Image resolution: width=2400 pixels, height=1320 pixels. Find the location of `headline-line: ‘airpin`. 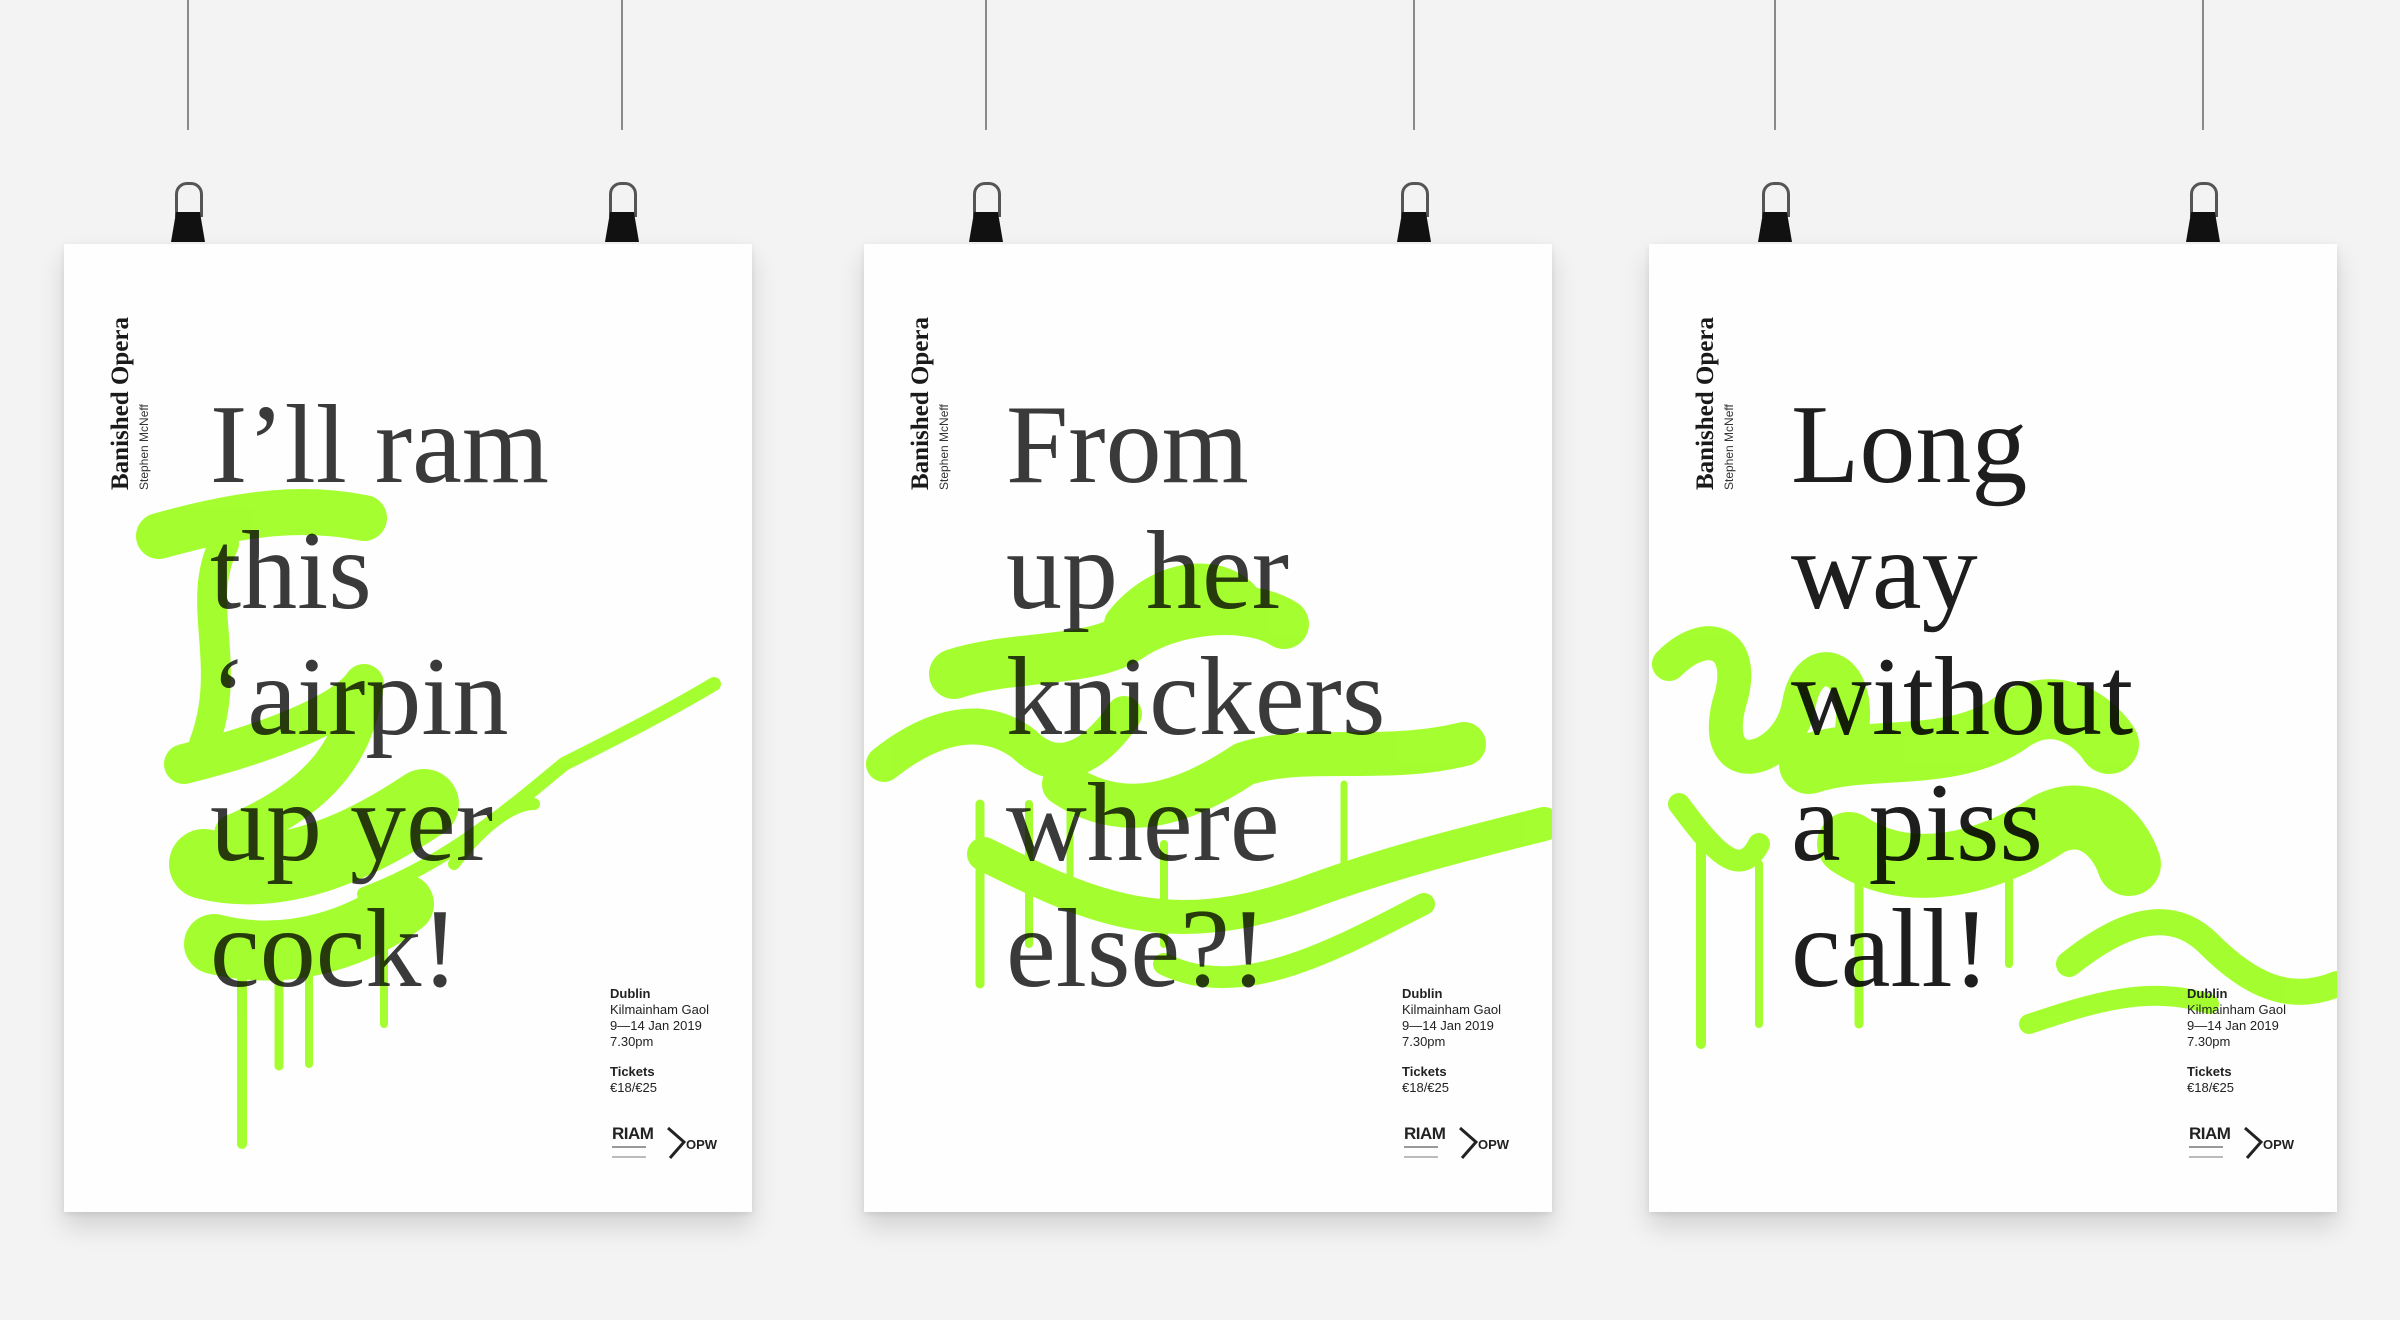

headline-line: ‘airpin is located at coordinates (359, 697).